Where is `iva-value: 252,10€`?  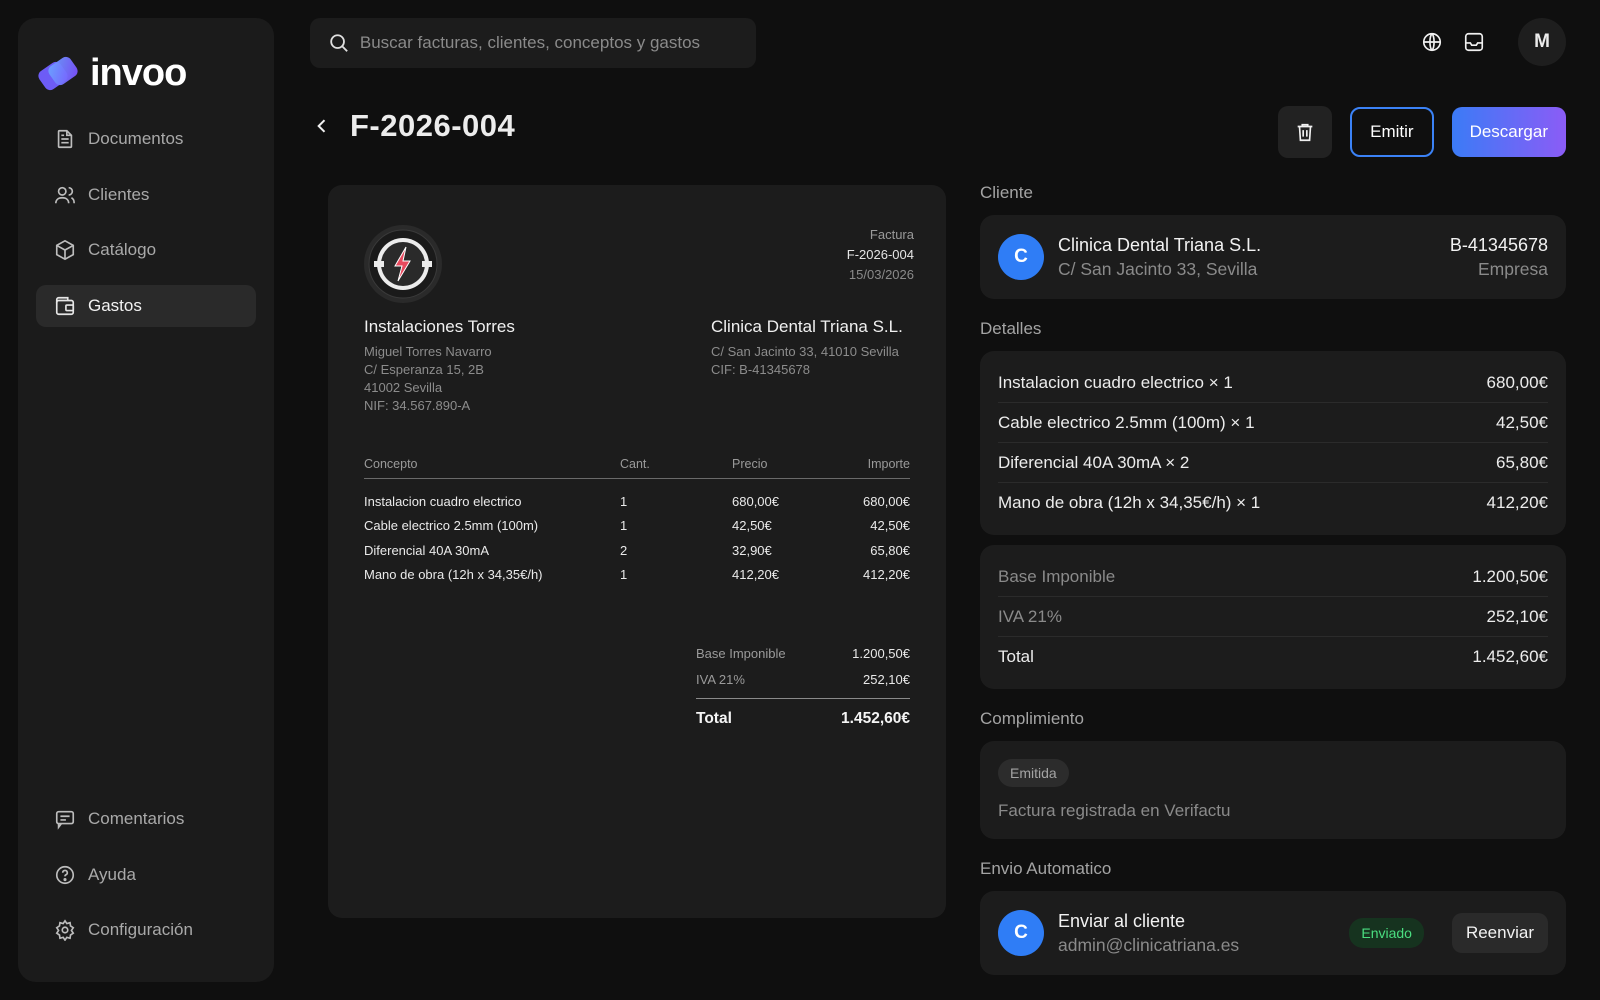 iva-value: 252,10€ is located at coordinates (886, 680).